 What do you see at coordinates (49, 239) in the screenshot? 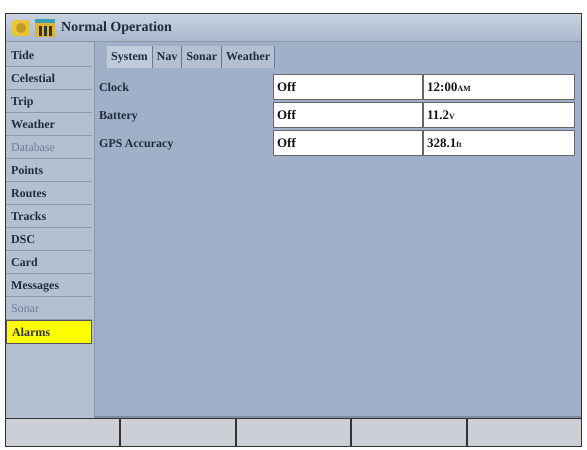
I see `sidebar-item: DSC` at bounding box center [49, 239].